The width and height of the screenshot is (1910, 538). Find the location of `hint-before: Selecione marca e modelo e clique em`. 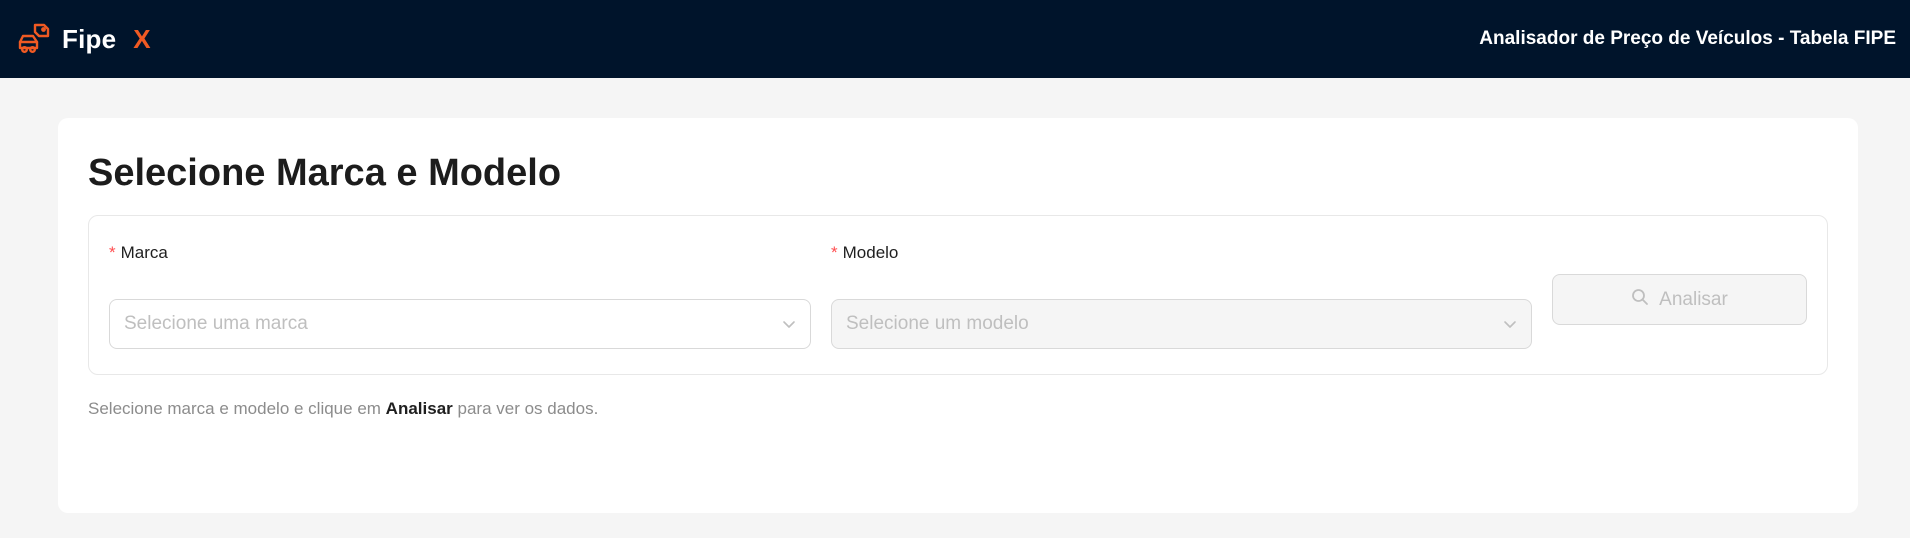

hint-before: Selecione marca e modelo e clique em is located at coordinates (234, 408).